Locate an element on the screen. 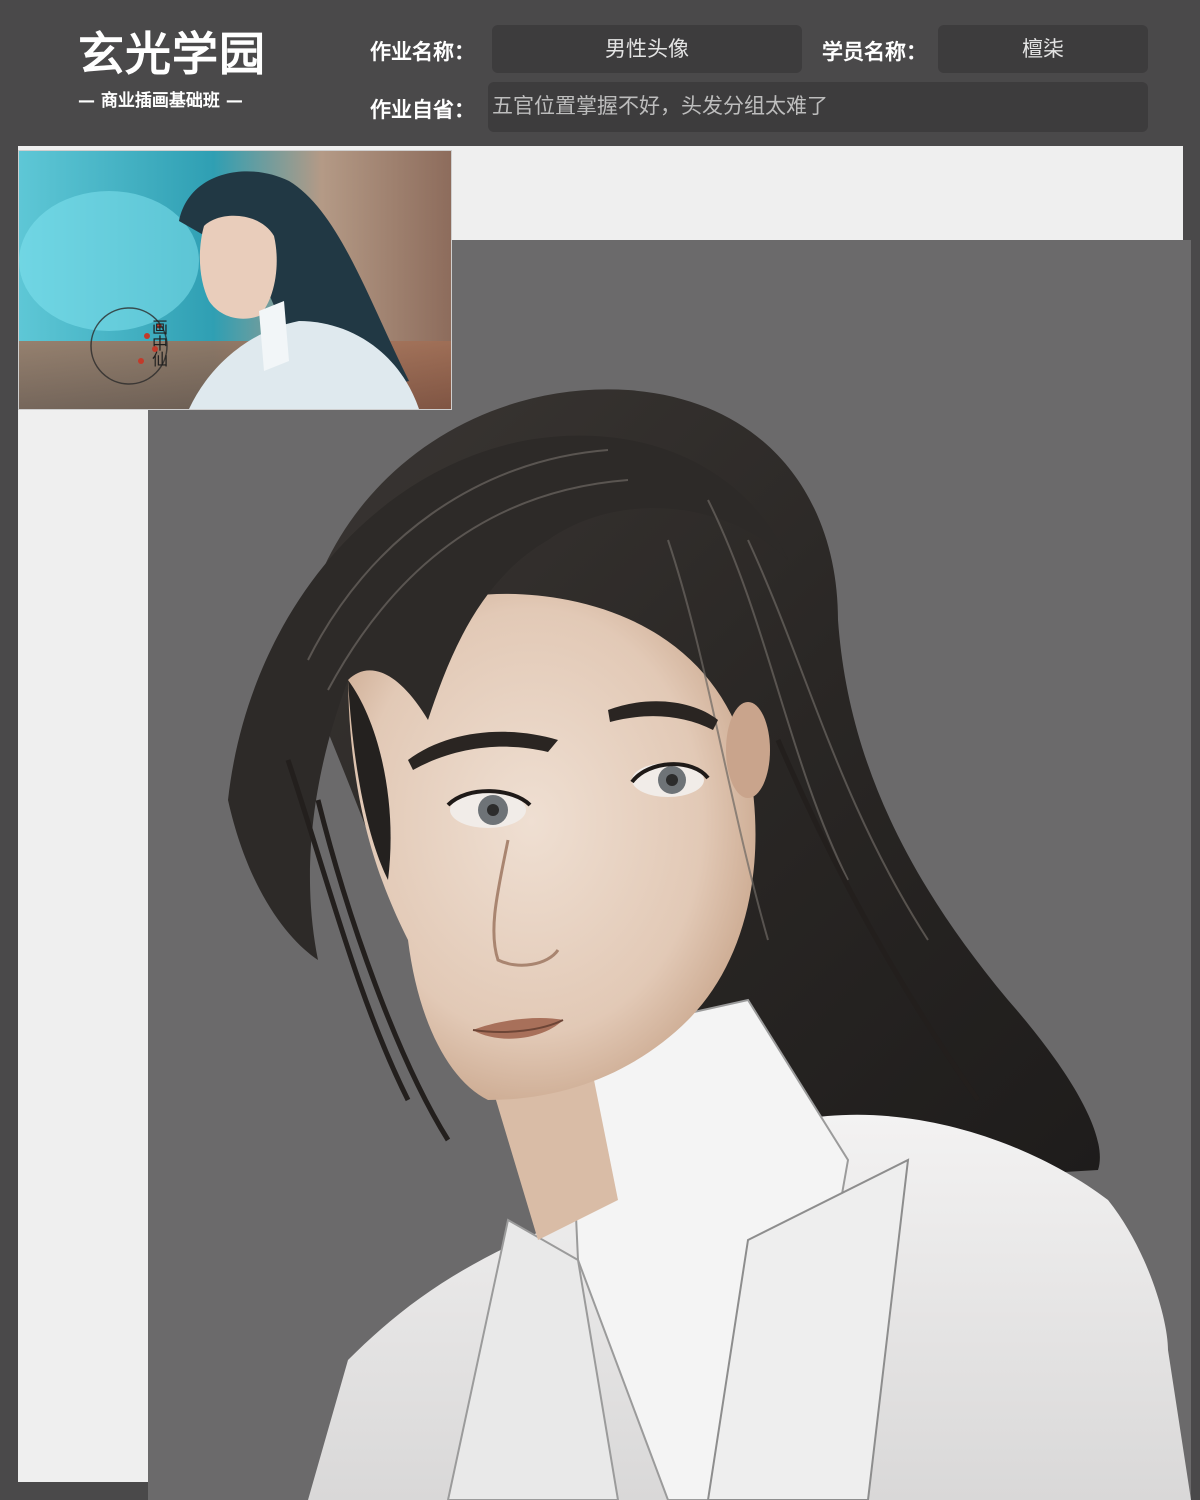 The image size is (1200, 1500). logo-subtitle: — 商业插画基础班 — is located at coordinates (160, 101).